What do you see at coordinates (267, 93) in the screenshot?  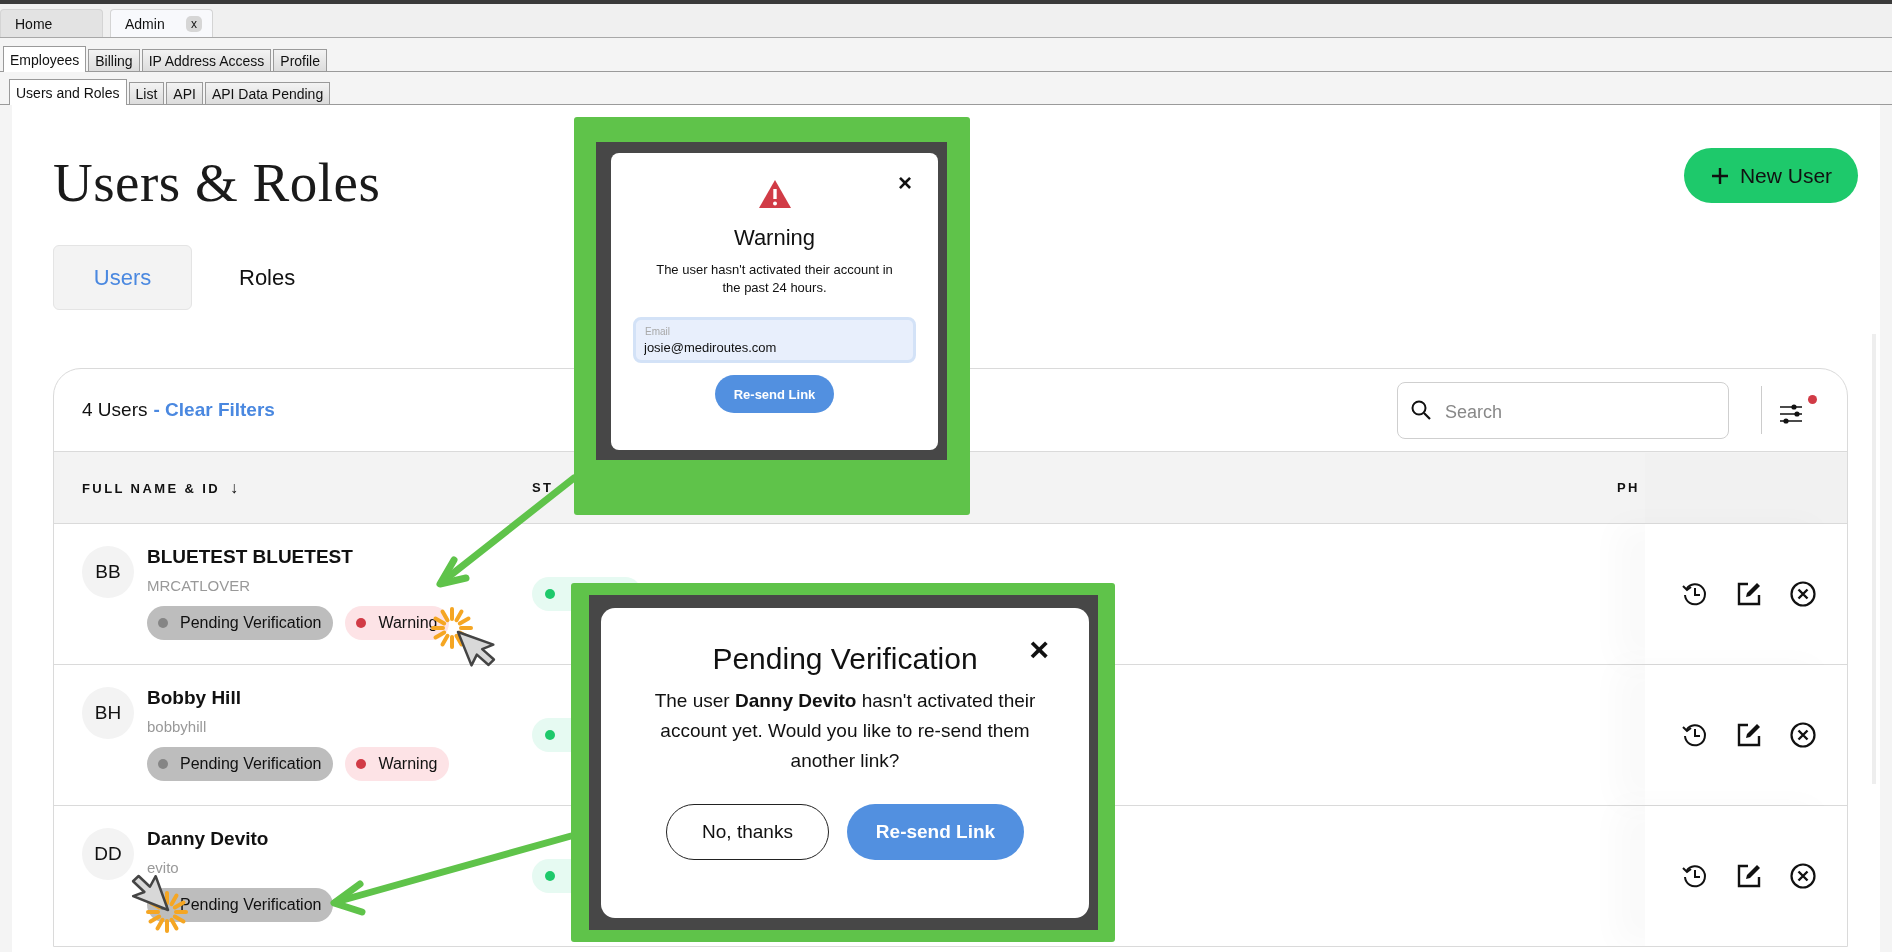 I see `tab: API Data Pending` at bounding box center [267, 93].